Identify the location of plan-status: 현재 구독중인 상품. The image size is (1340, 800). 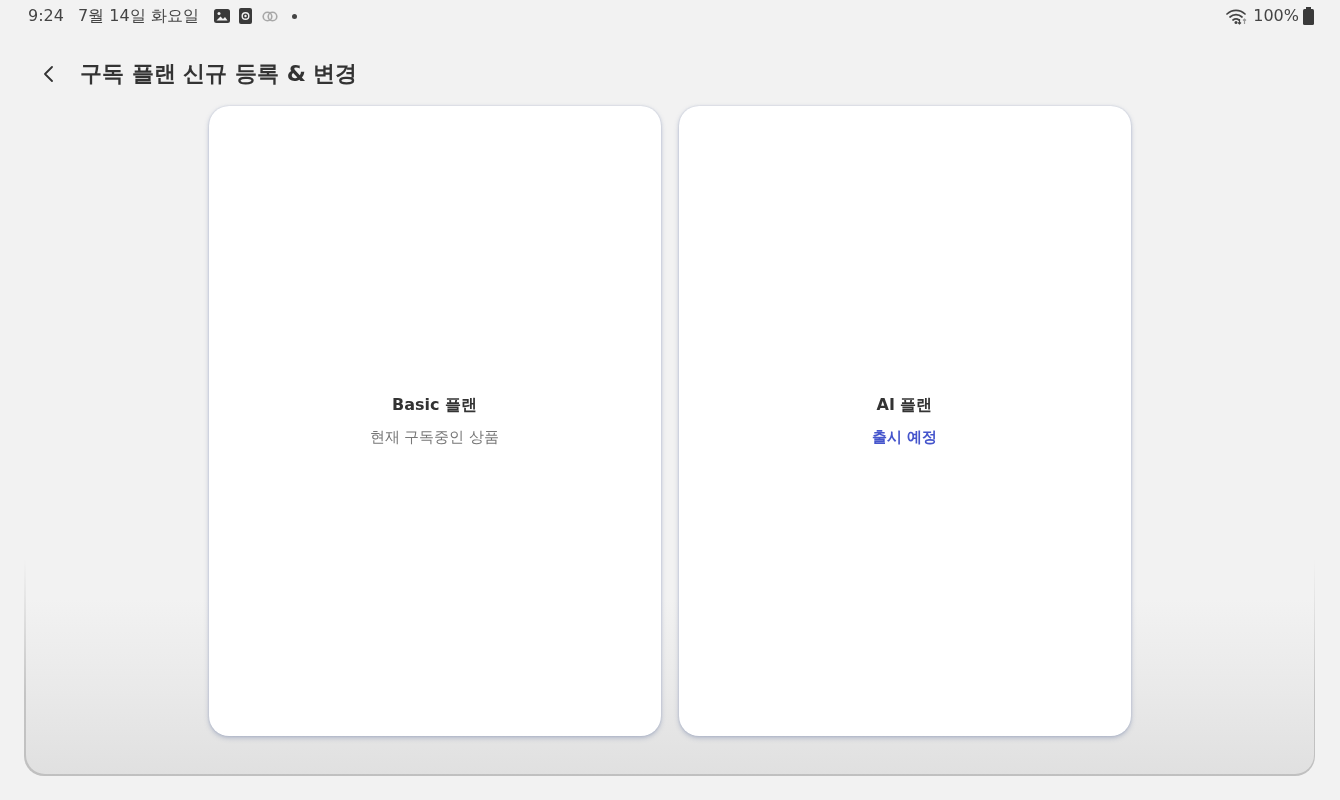
(434, 437).